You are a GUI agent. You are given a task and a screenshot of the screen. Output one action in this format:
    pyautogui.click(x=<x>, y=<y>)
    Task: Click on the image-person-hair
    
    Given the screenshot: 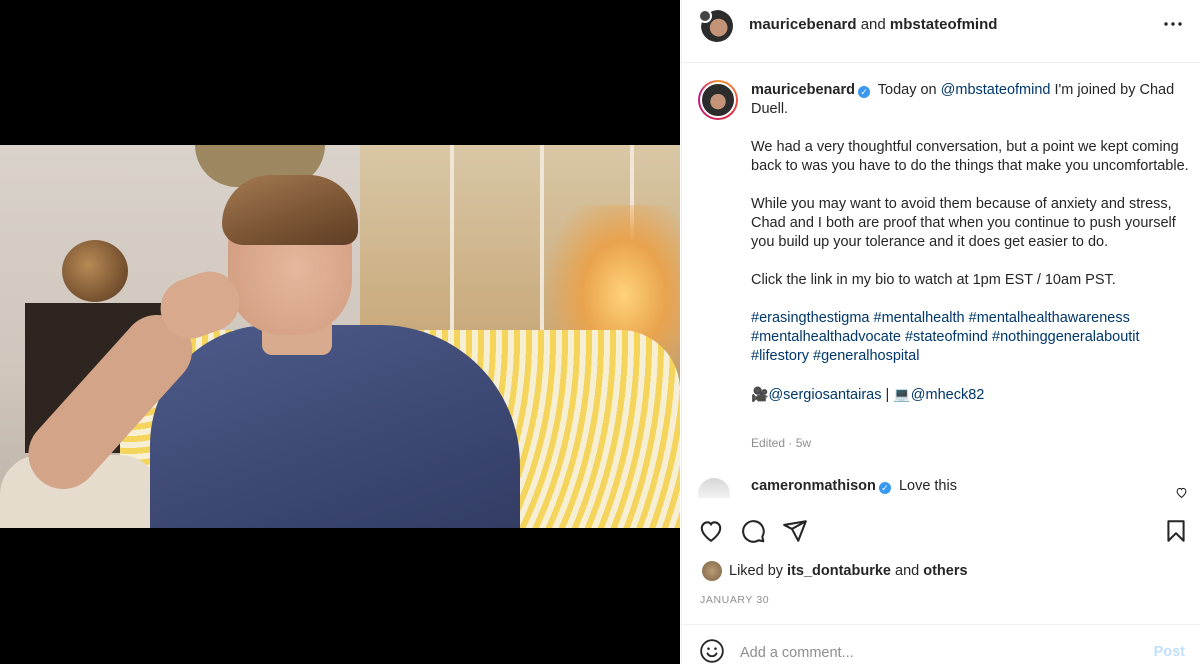 What is the action you would take?
    pyautogui.click(x=290, y=210)
    